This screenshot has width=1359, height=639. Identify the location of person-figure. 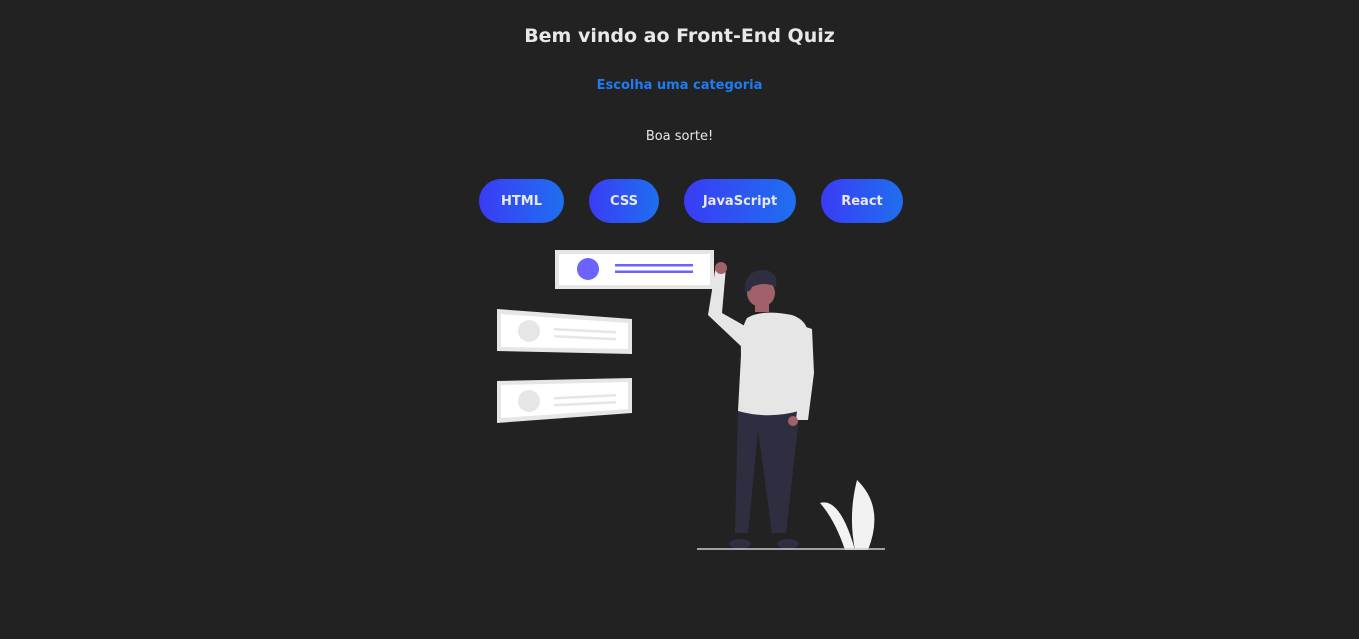
(761, 405).